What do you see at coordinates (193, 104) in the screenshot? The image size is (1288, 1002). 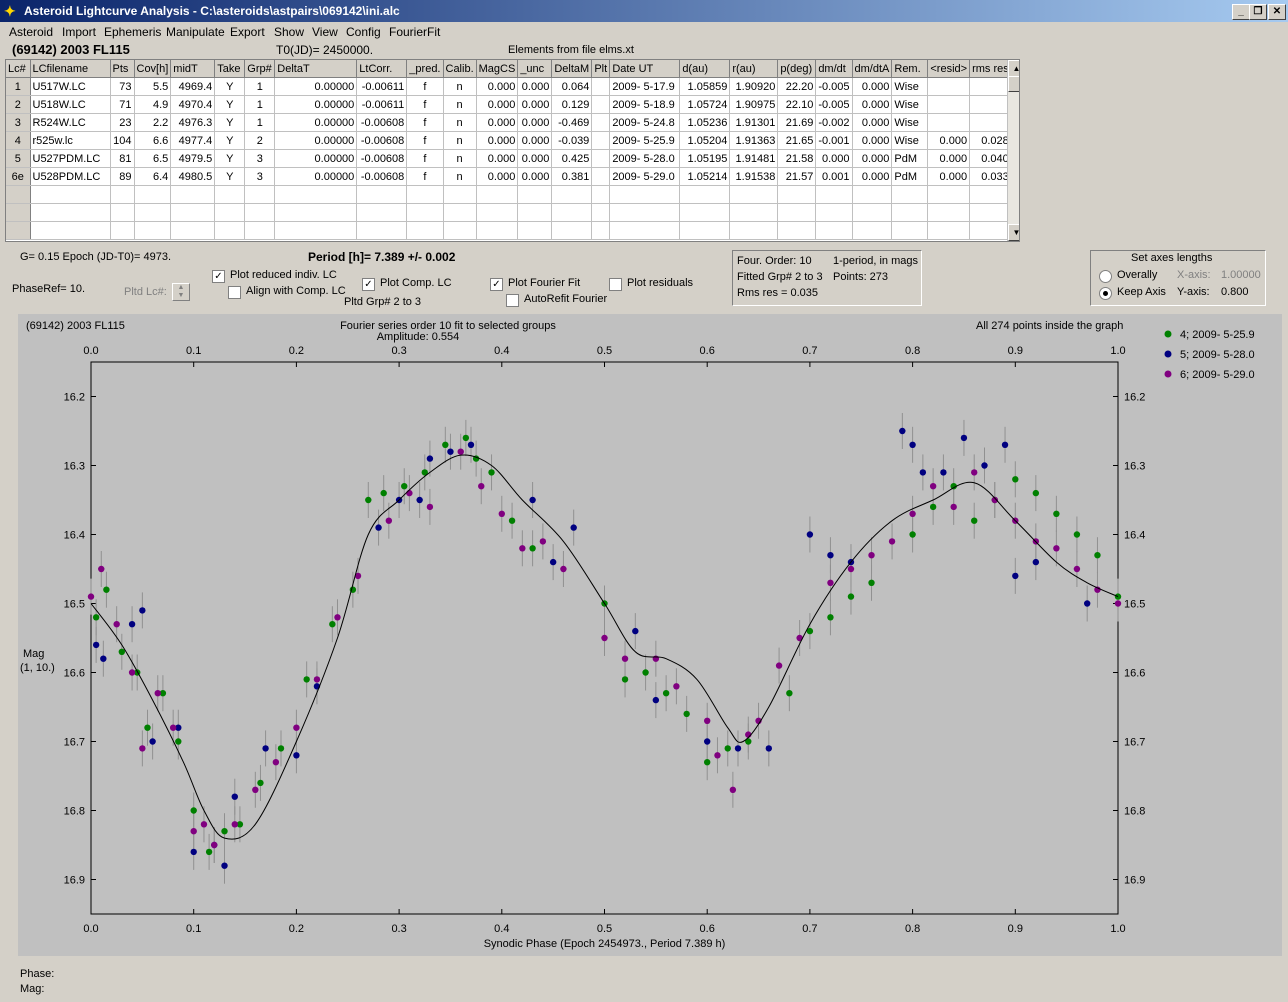 I see `table-cell: 4970.4` at bounding box center [193, 104].